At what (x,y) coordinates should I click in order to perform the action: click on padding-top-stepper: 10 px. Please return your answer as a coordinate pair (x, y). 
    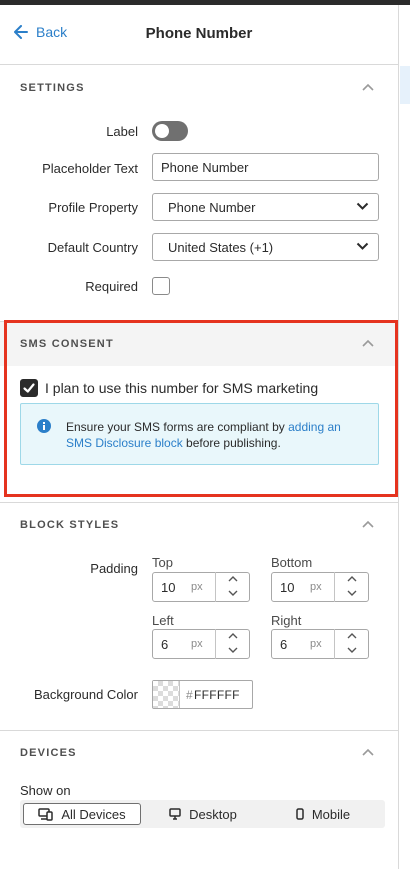
    Looking at the image, I should click on (201, 587).